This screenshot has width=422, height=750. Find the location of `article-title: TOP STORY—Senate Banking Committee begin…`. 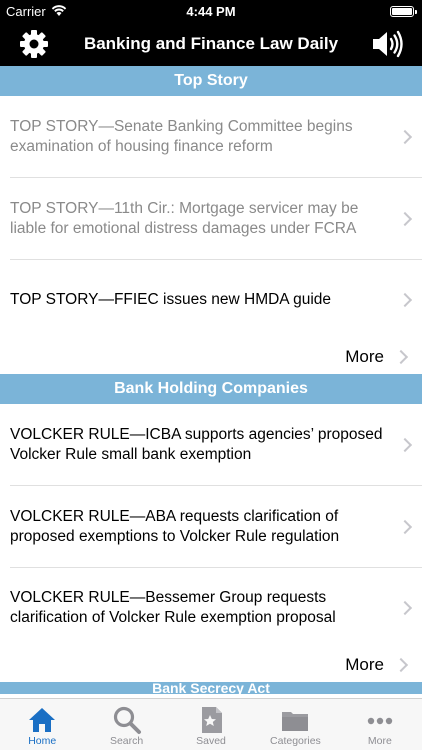

article-title: TOP STORY—Senate Banking Committee begin… is located at coordinates (181, 136).